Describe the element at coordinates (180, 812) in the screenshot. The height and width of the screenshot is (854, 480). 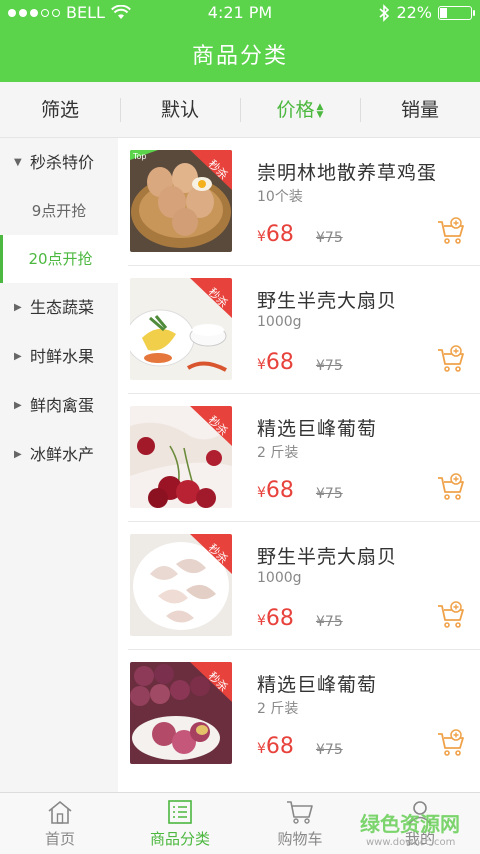
I see `list-icon` at that location.